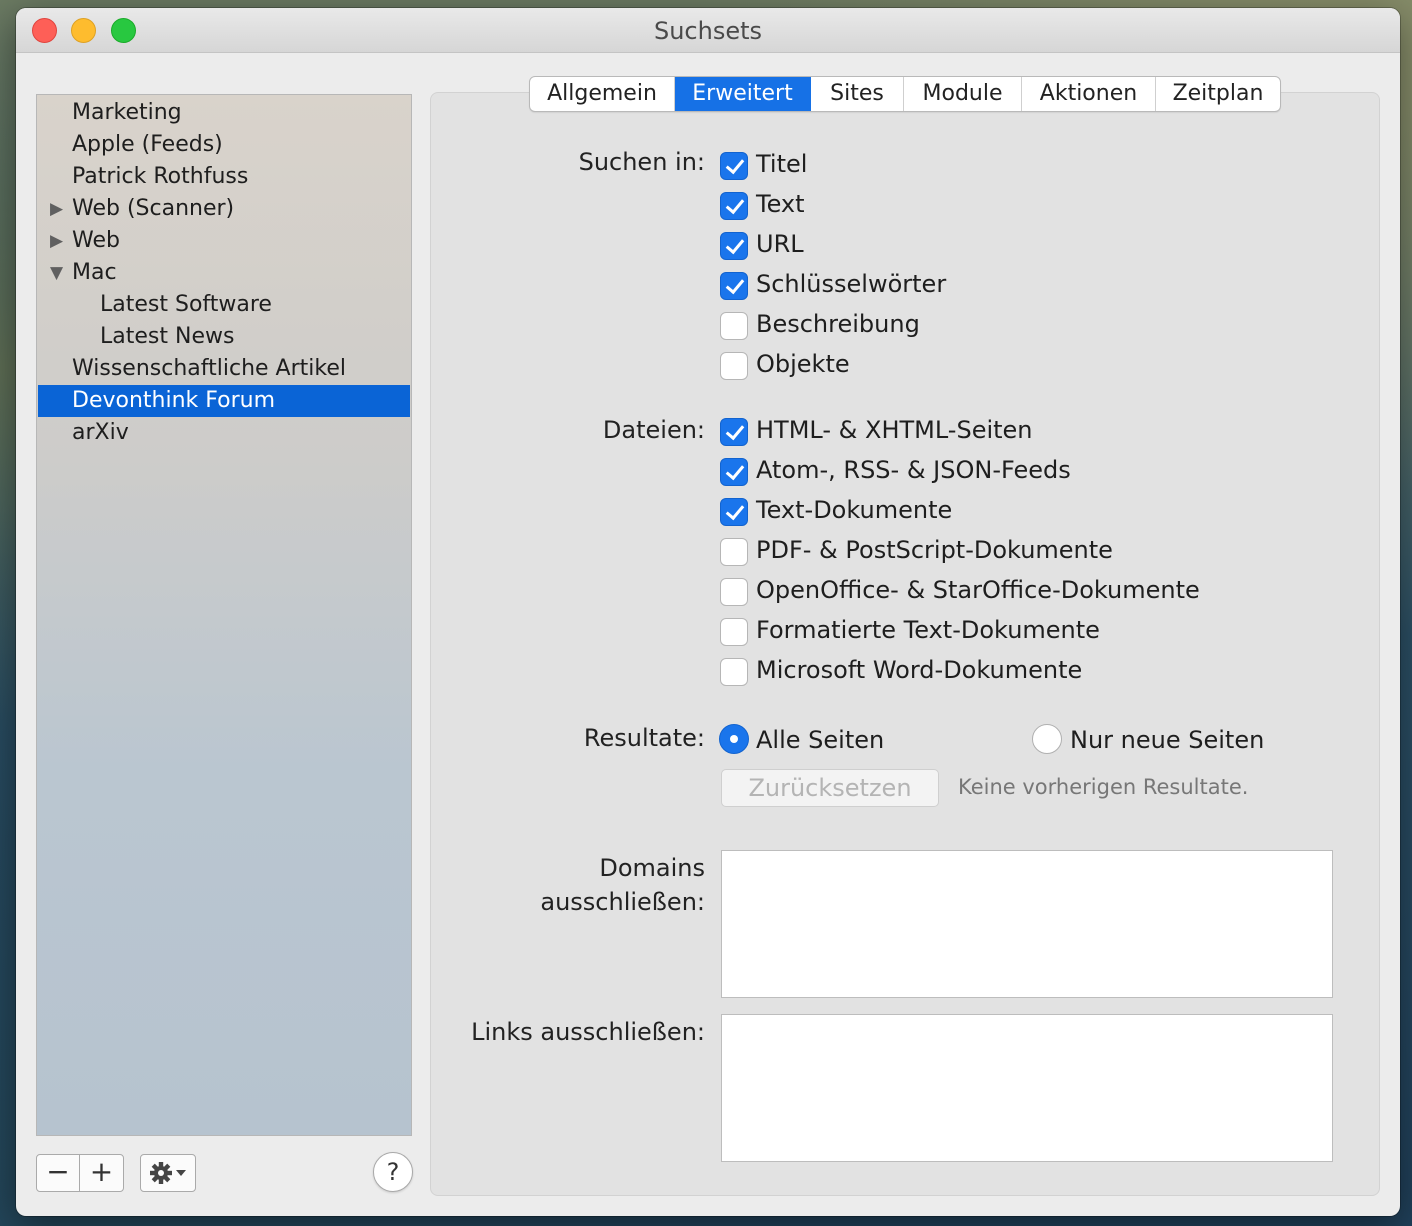 The image size is (1412, 1226). Describe the element at coordinates (934, 550) in the screenshot. I see `file-type-option-label: PDF- & PostScript-Dokumente` at that location.